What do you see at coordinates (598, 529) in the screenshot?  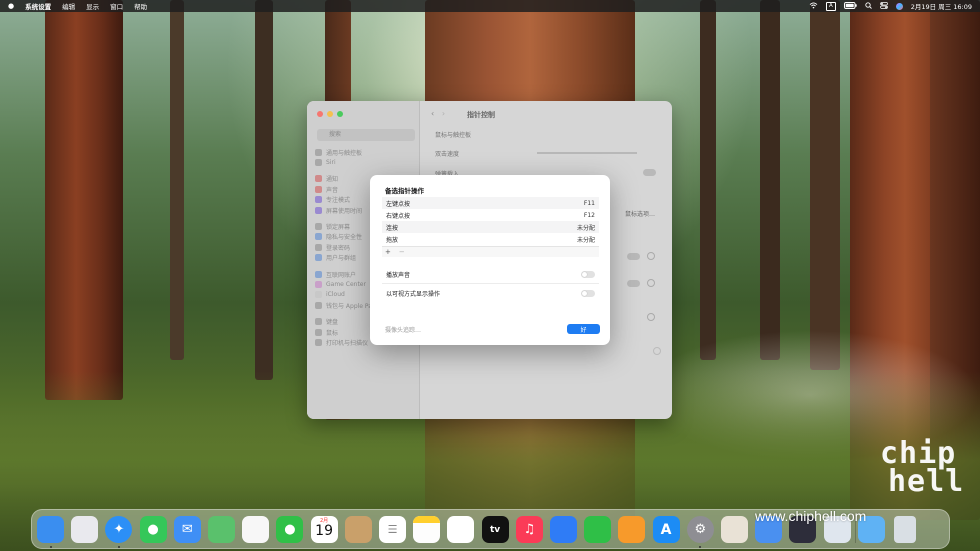 I see `numbers-icon` at bounding box center [598, 529].